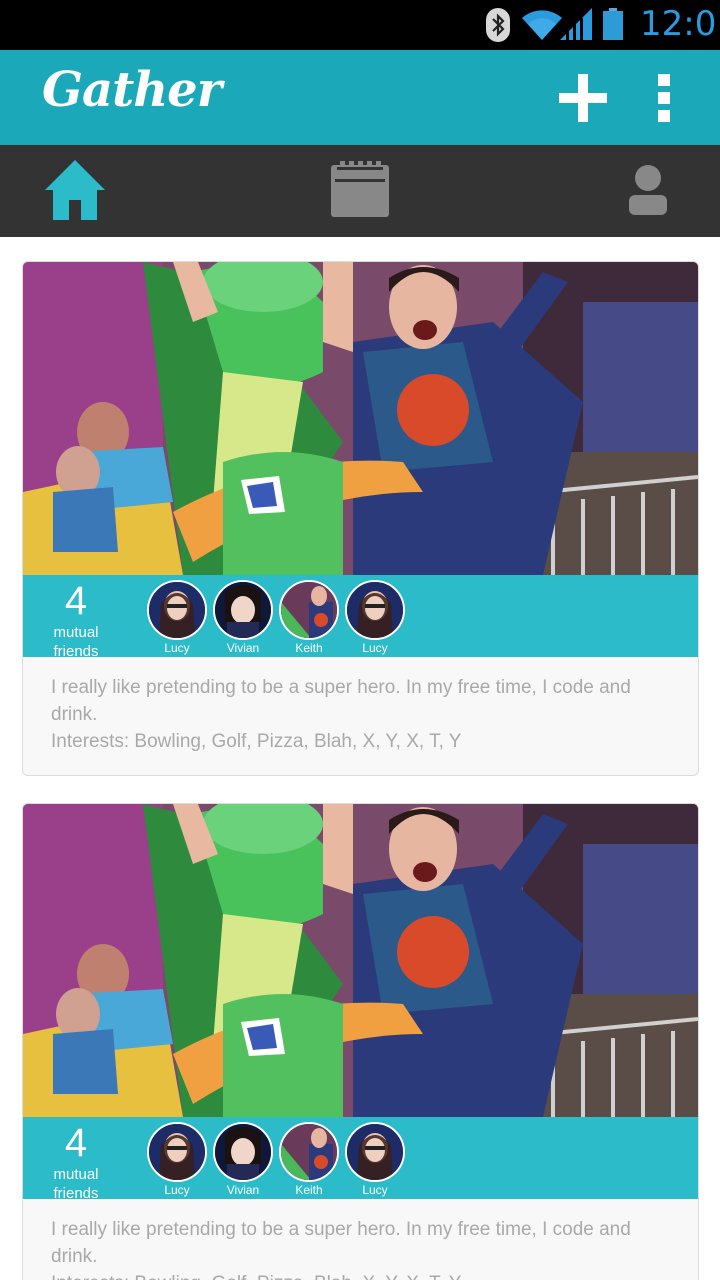 The width and height of the screenshot is (720, 1280). Describe the element at coordinates (664, 98) in the screenshot. I see `overflow-menu-icon` at that location.